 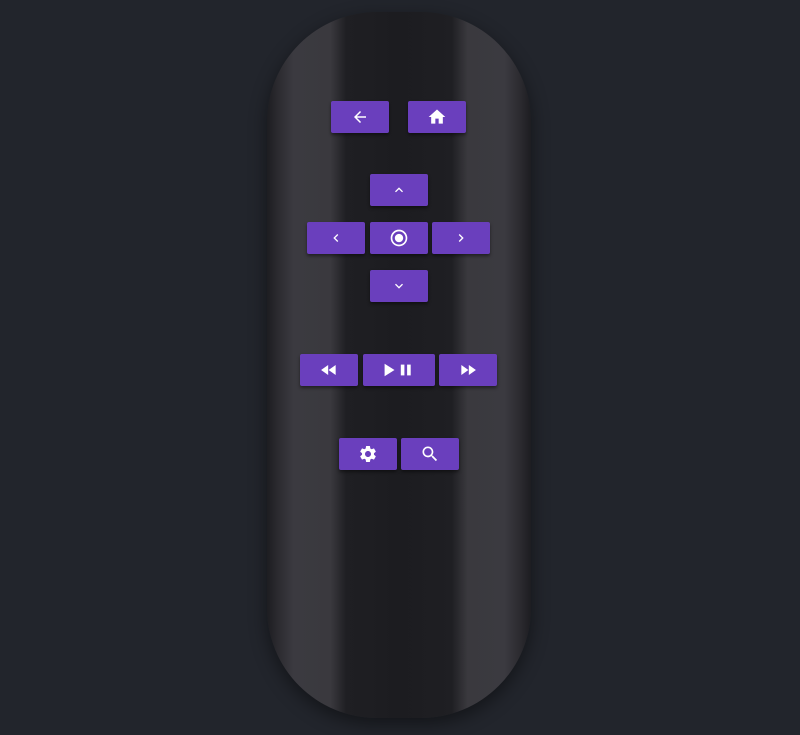 I want to click on chevron-down-icon, so click(x=399, y=286).